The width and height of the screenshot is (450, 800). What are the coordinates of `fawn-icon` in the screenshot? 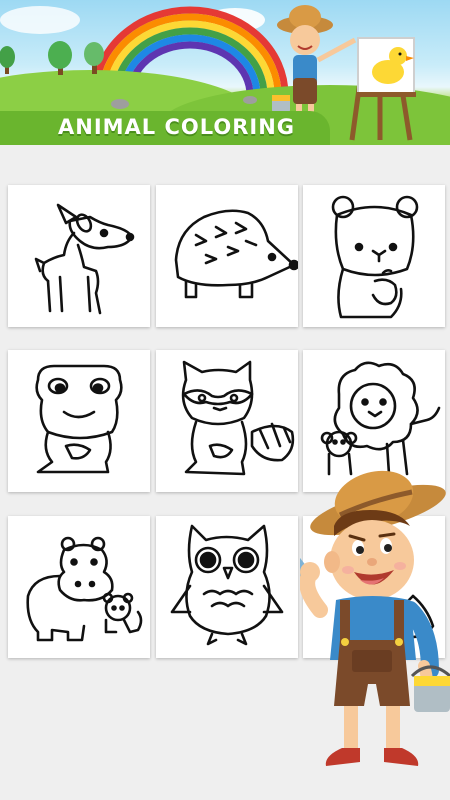 It's located at (84, 259).